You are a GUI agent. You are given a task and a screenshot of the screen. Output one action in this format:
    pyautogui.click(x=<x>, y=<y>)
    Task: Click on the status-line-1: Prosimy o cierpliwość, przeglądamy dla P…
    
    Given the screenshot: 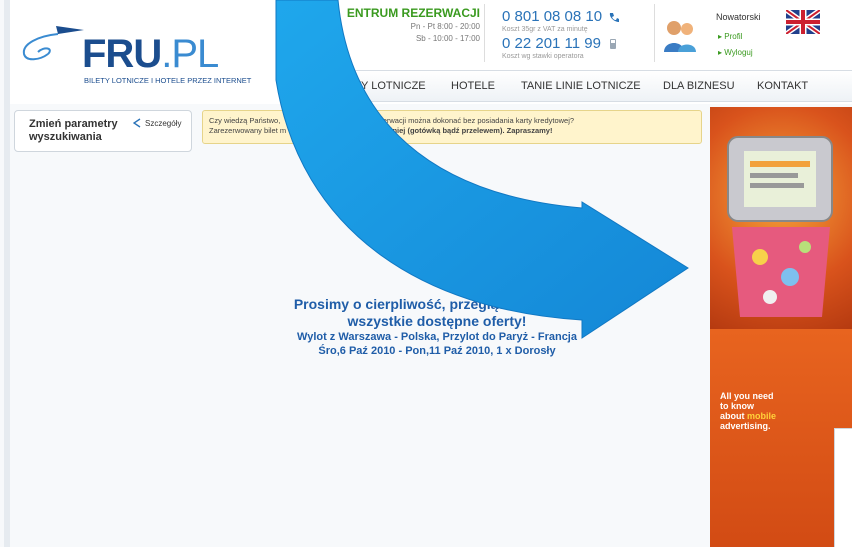 What is the action you would take?
    pyautogui.click(x=437, y=304)
    